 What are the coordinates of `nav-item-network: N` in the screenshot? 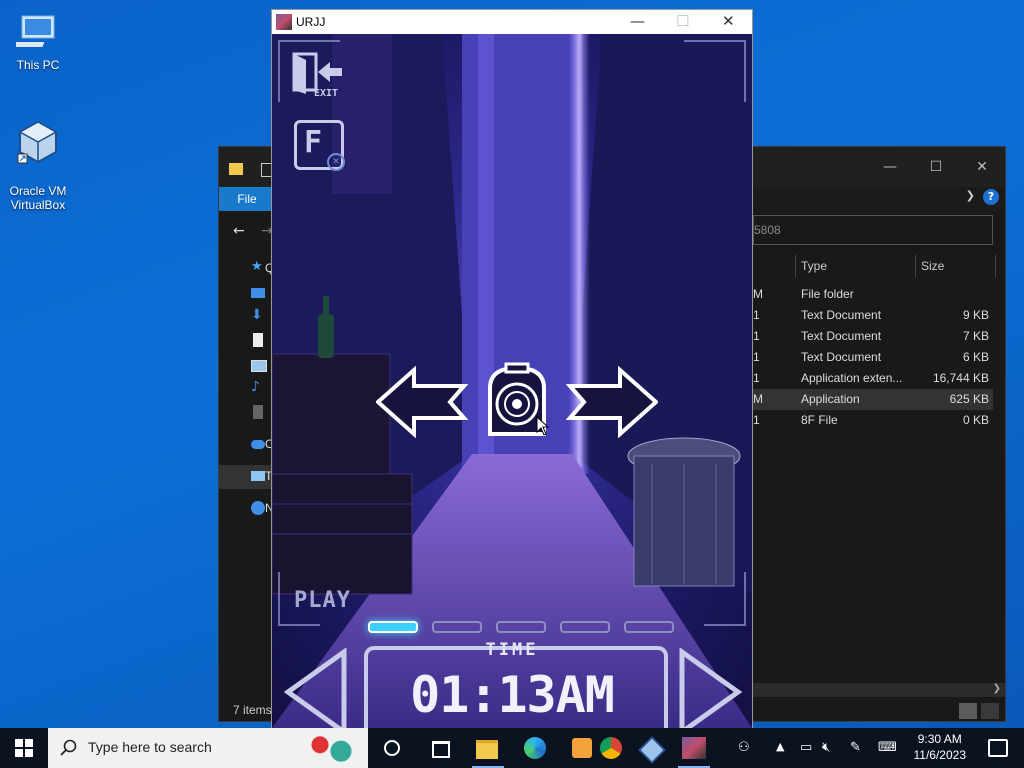 It's located at (249, 509).